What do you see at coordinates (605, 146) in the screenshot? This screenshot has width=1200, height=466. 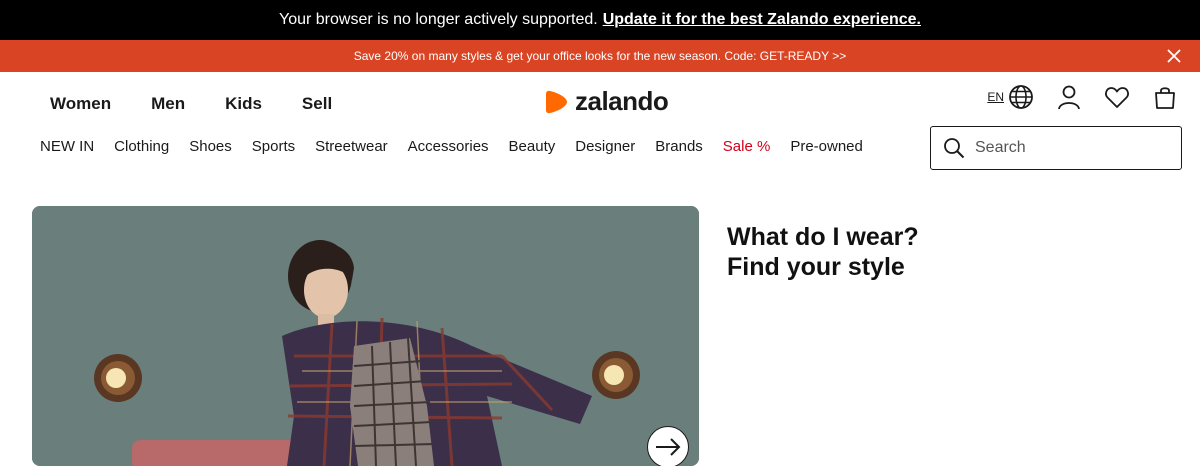 I see `cat-designer: Designer` at bounding box center [605, 146].